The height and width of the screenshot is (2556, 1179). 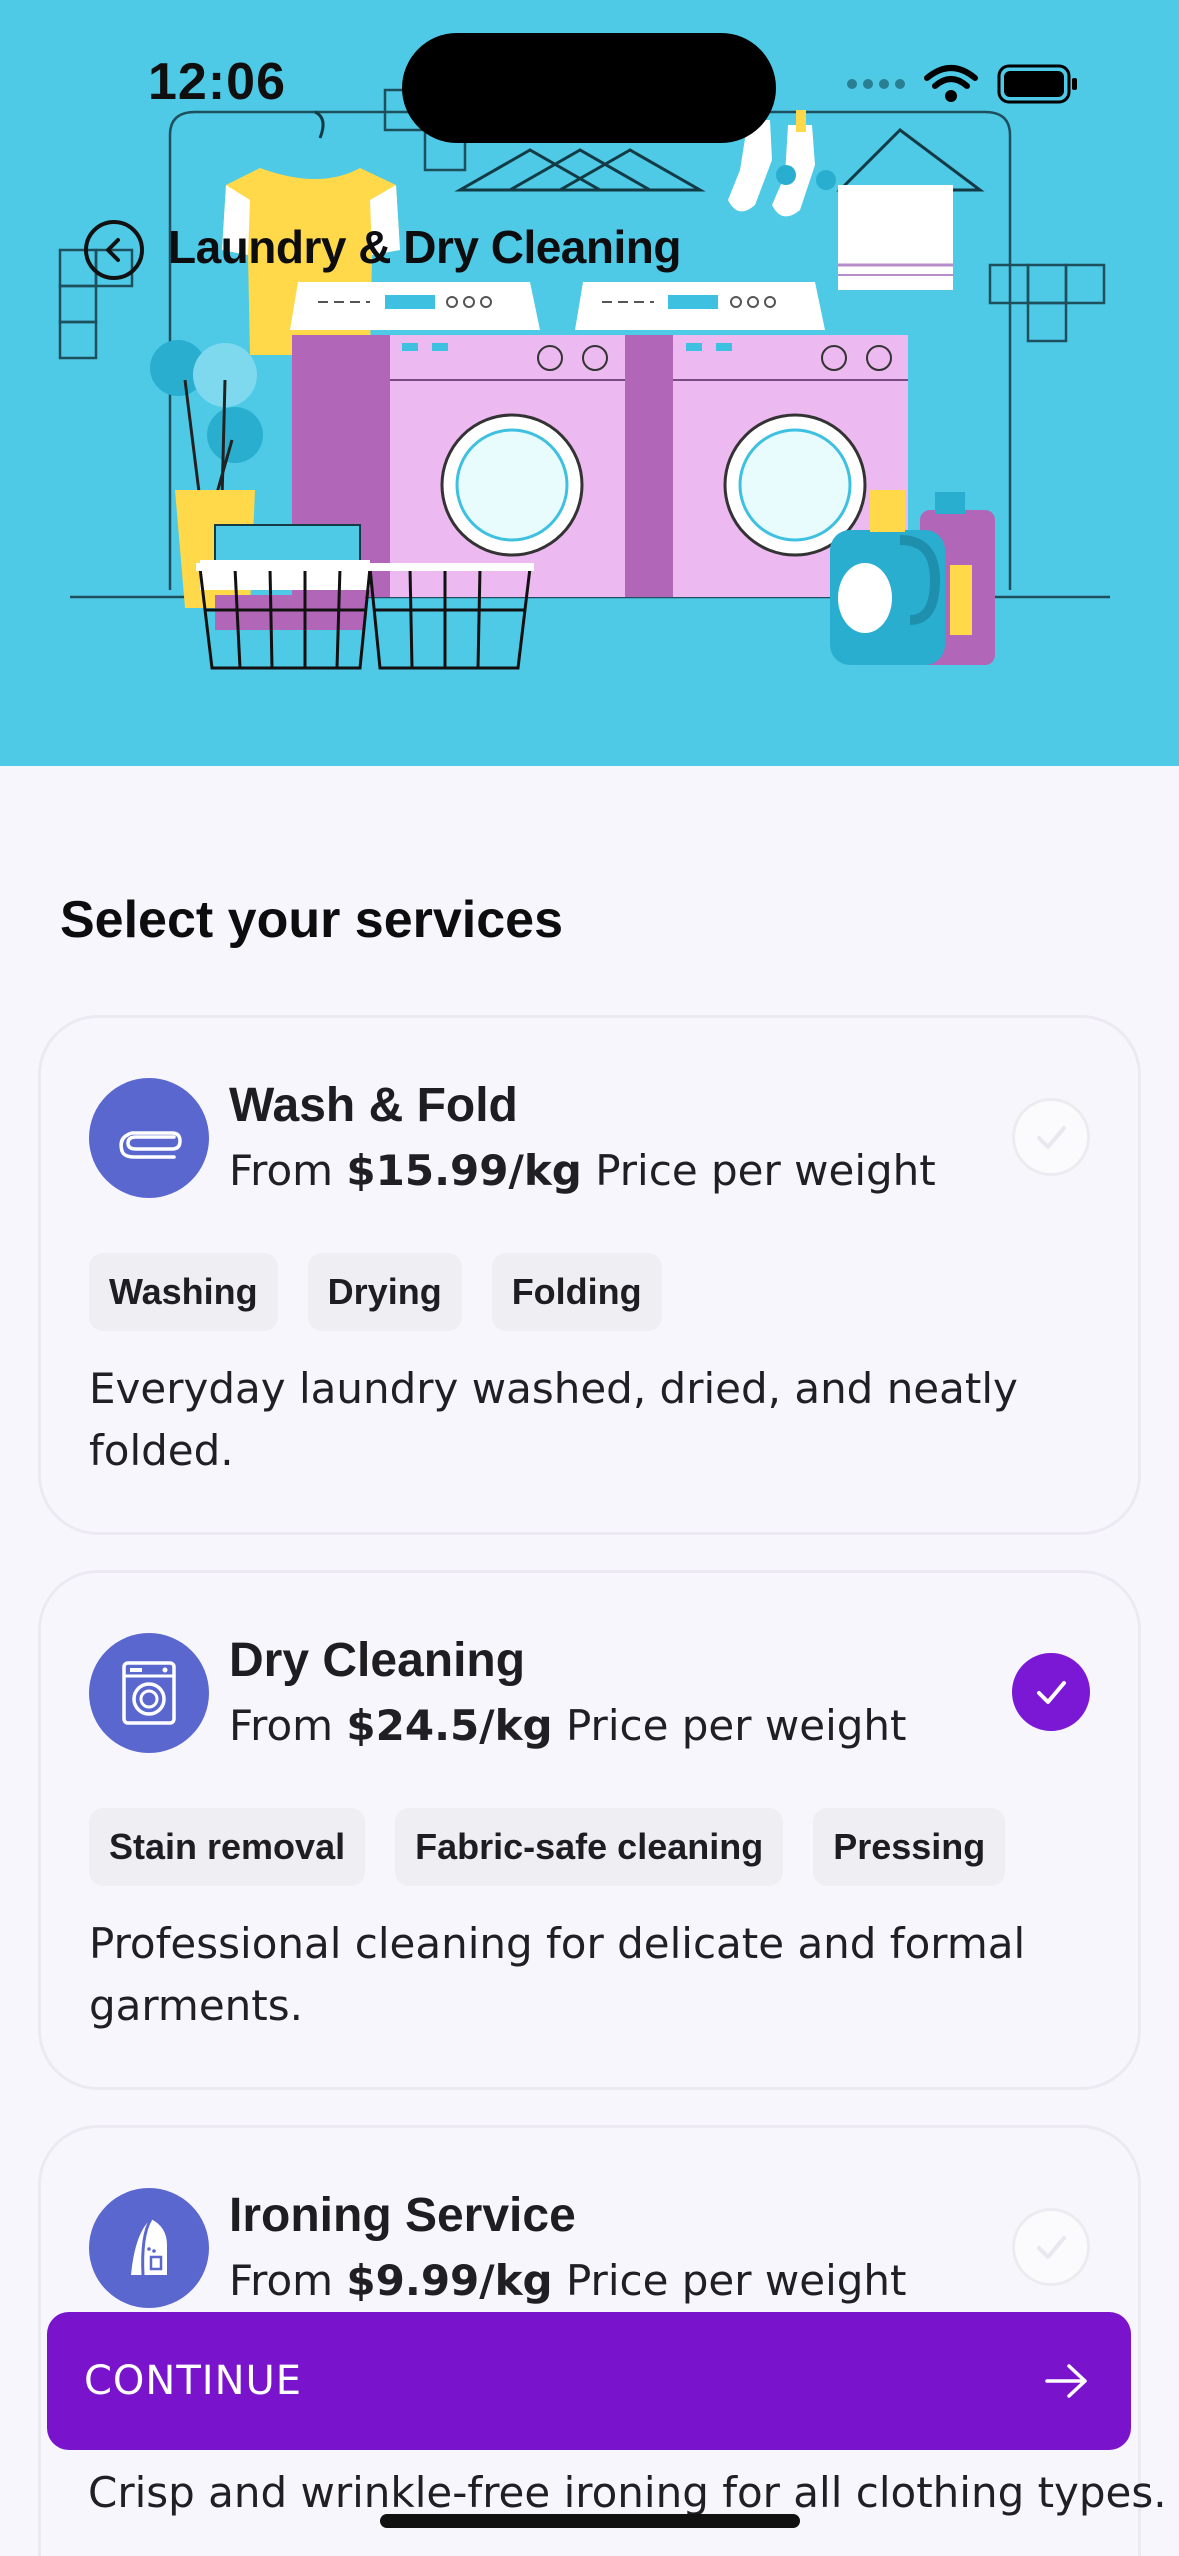 What do you see at coordinates (951, 83) in the screenshot?
I see `wifi-icon` at bounding box center [951, 83].